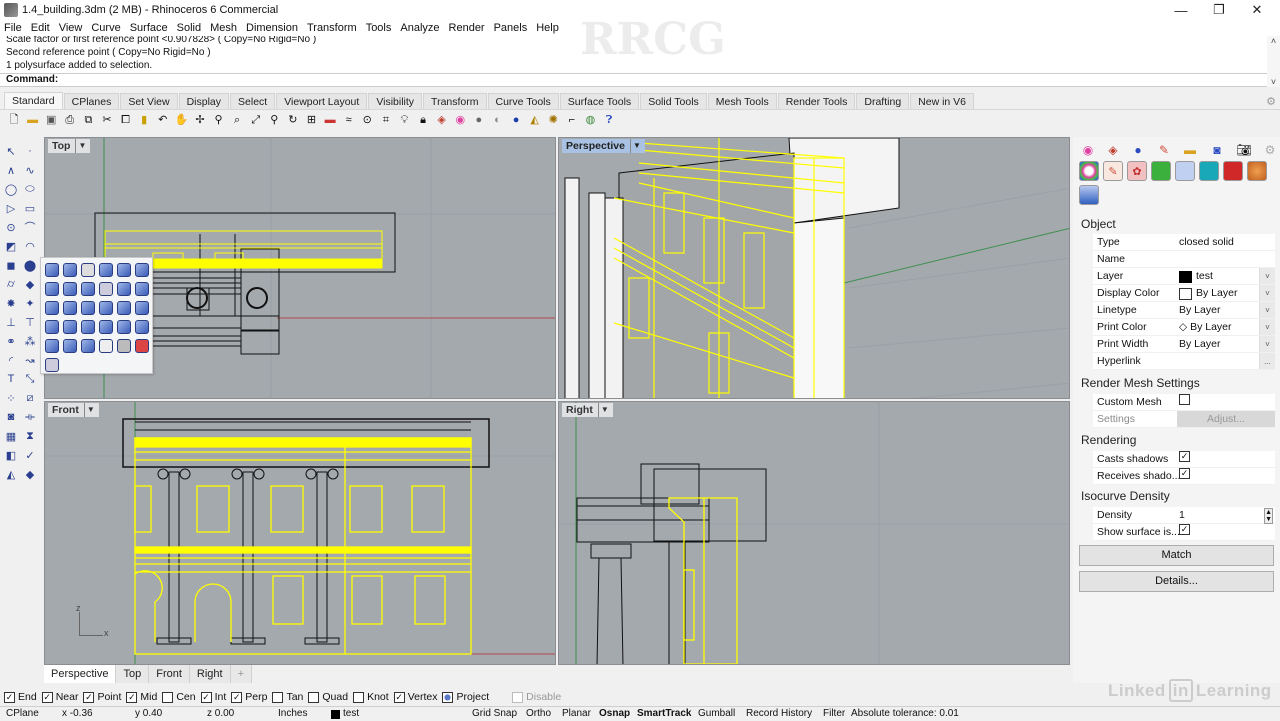 Image resolution: width=1280 pixels, height=721 pixels. I want to click on join-icon: ✦, so click(30, 303).